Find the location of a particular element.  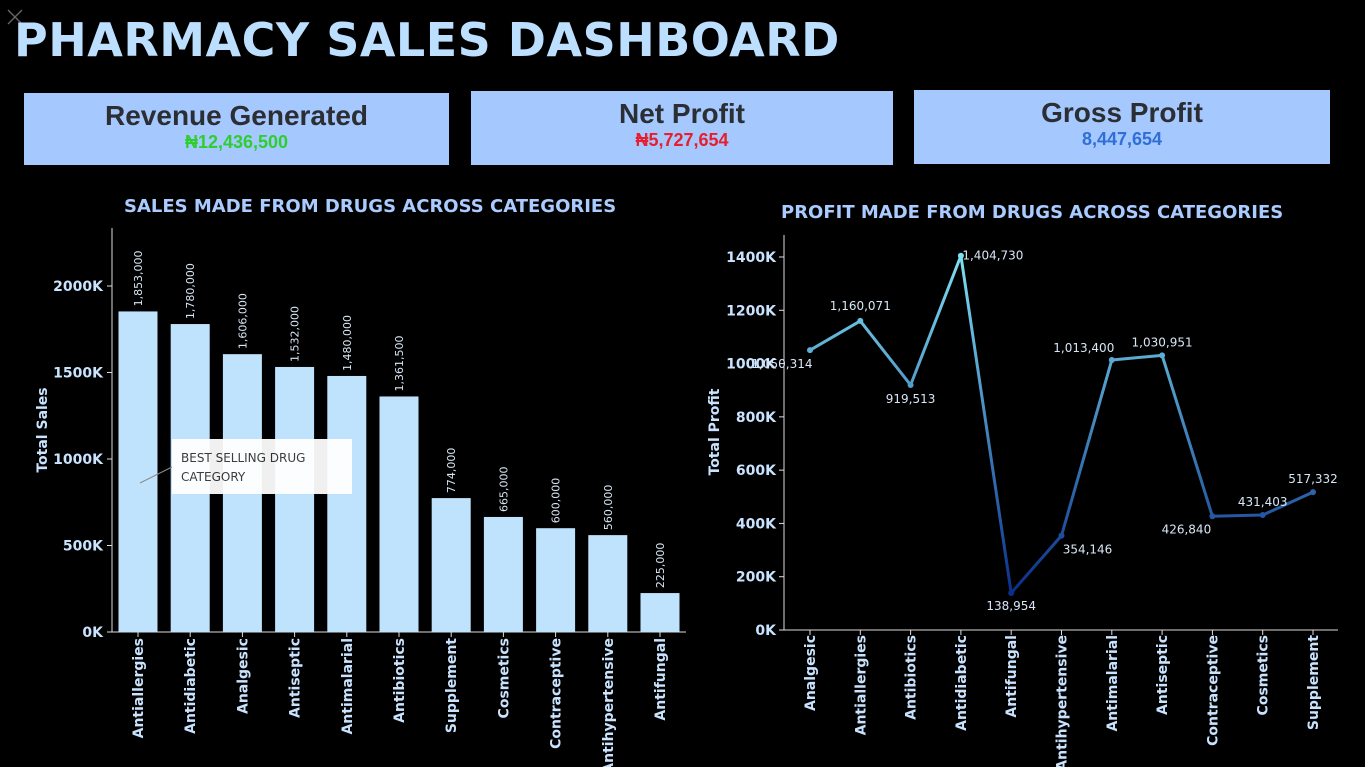

profit-y-tick-label: 200K is located at coordinates (756, 578).